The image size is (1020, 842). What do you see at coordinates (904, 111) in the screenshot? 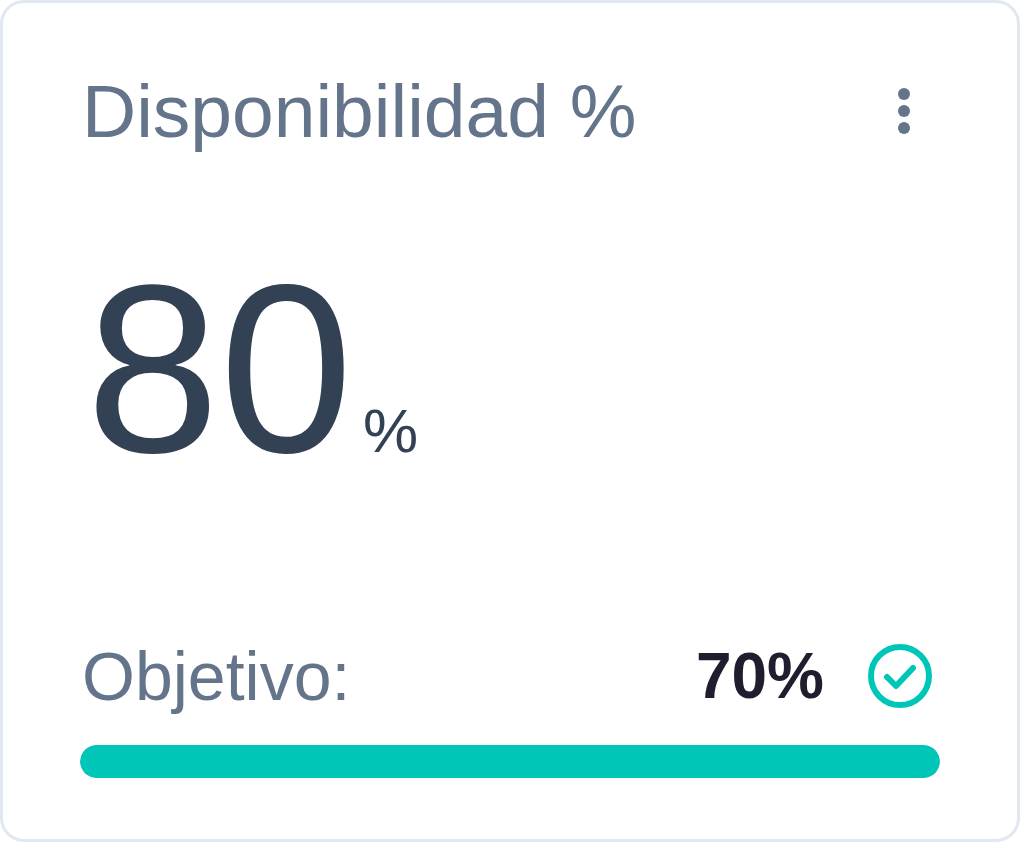
I see `more-options-icon` at bounding box center [904, 111].